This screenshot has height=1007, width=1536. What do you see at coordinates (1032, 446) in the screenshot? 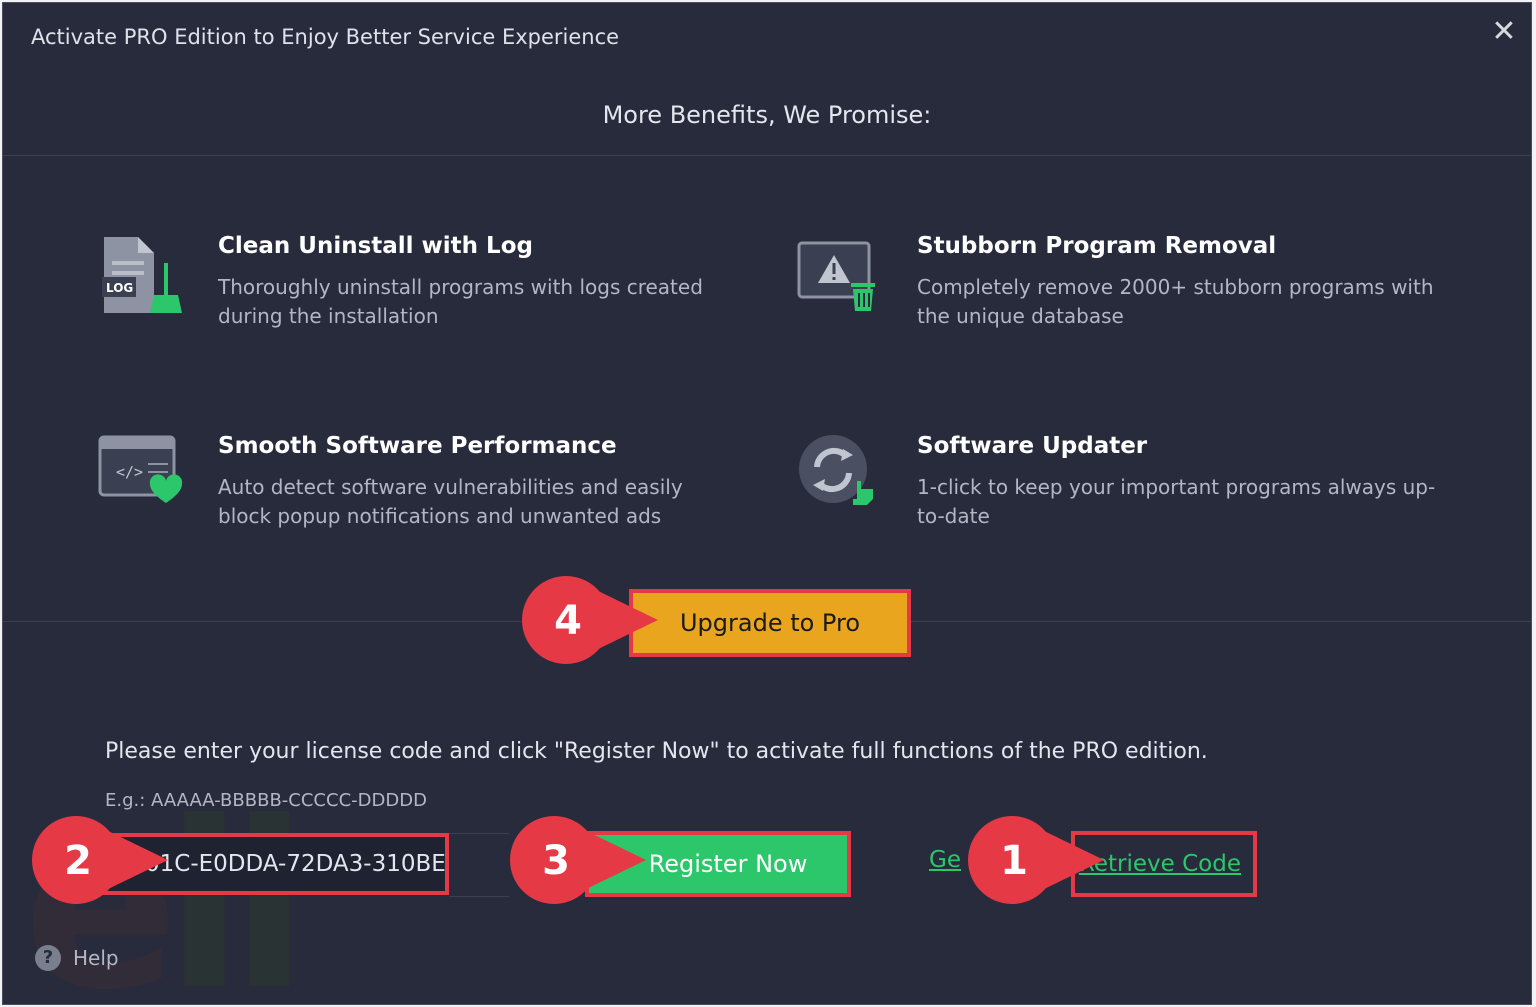
I see `feature-title: Software Updater` at bounding box center [1032, 446].